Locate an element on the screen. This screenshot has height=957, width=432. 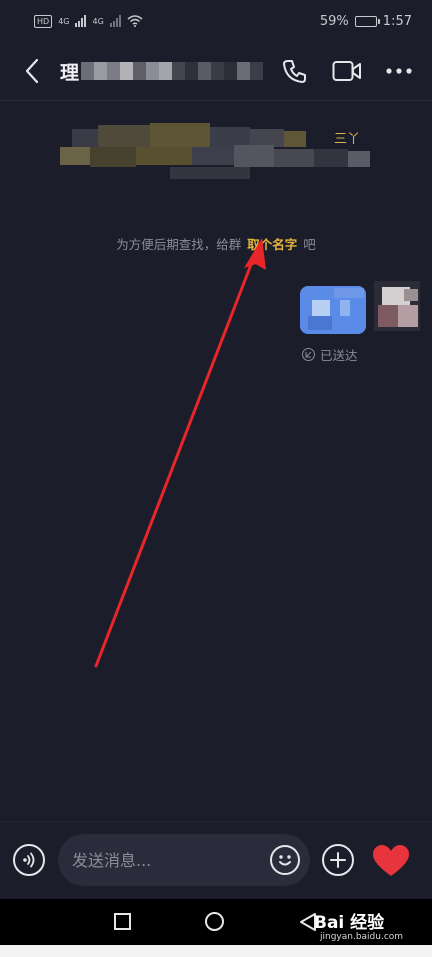
recent-apps-icon is located at coordinates (122, 921).